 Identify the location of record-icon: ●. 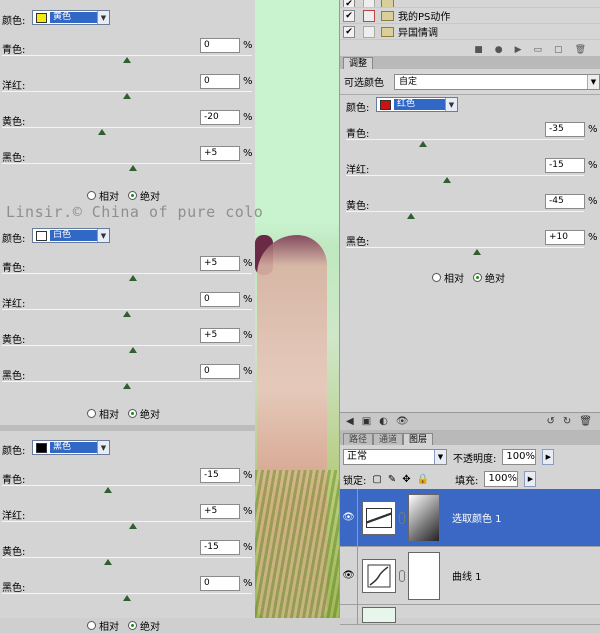
(499, 50).